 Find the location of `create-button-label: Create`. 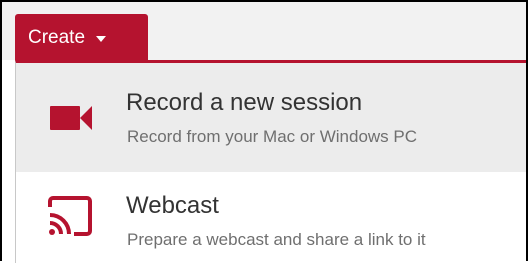

create-button-label: Create is located at coordinates (57, 37).